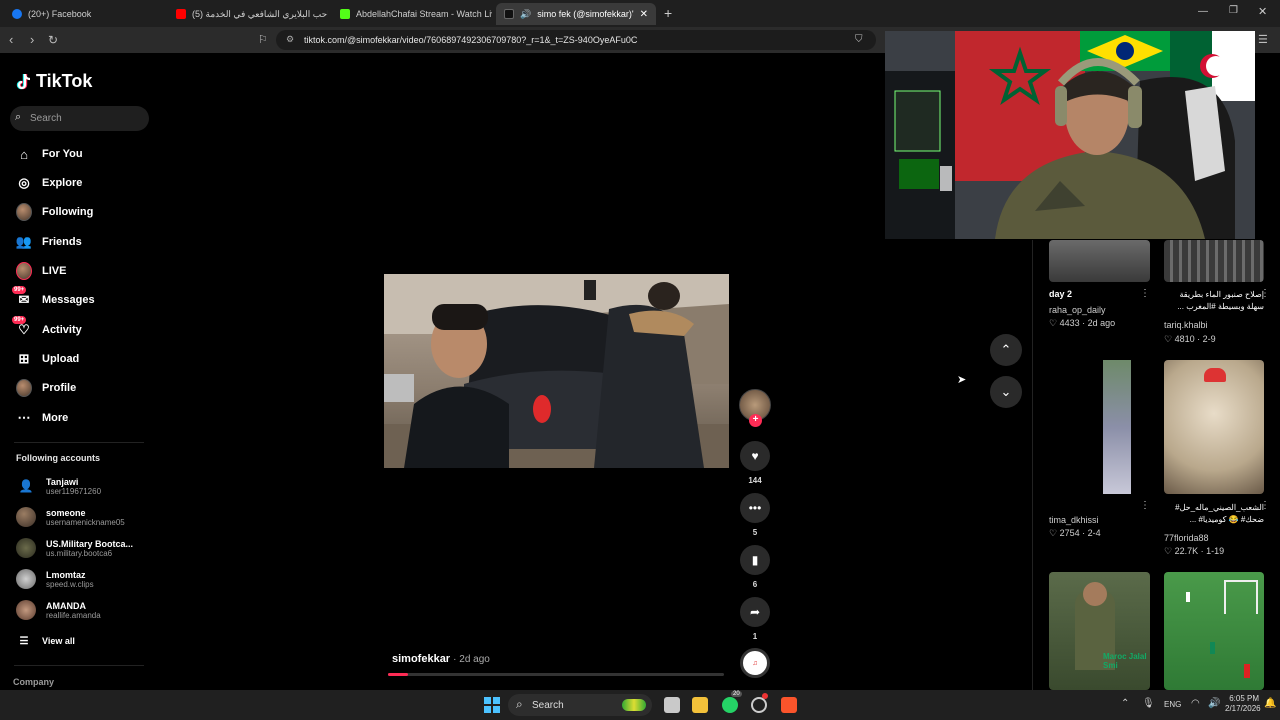  I want to click on card-user: tariq.khalbi, so click(1186, 325).